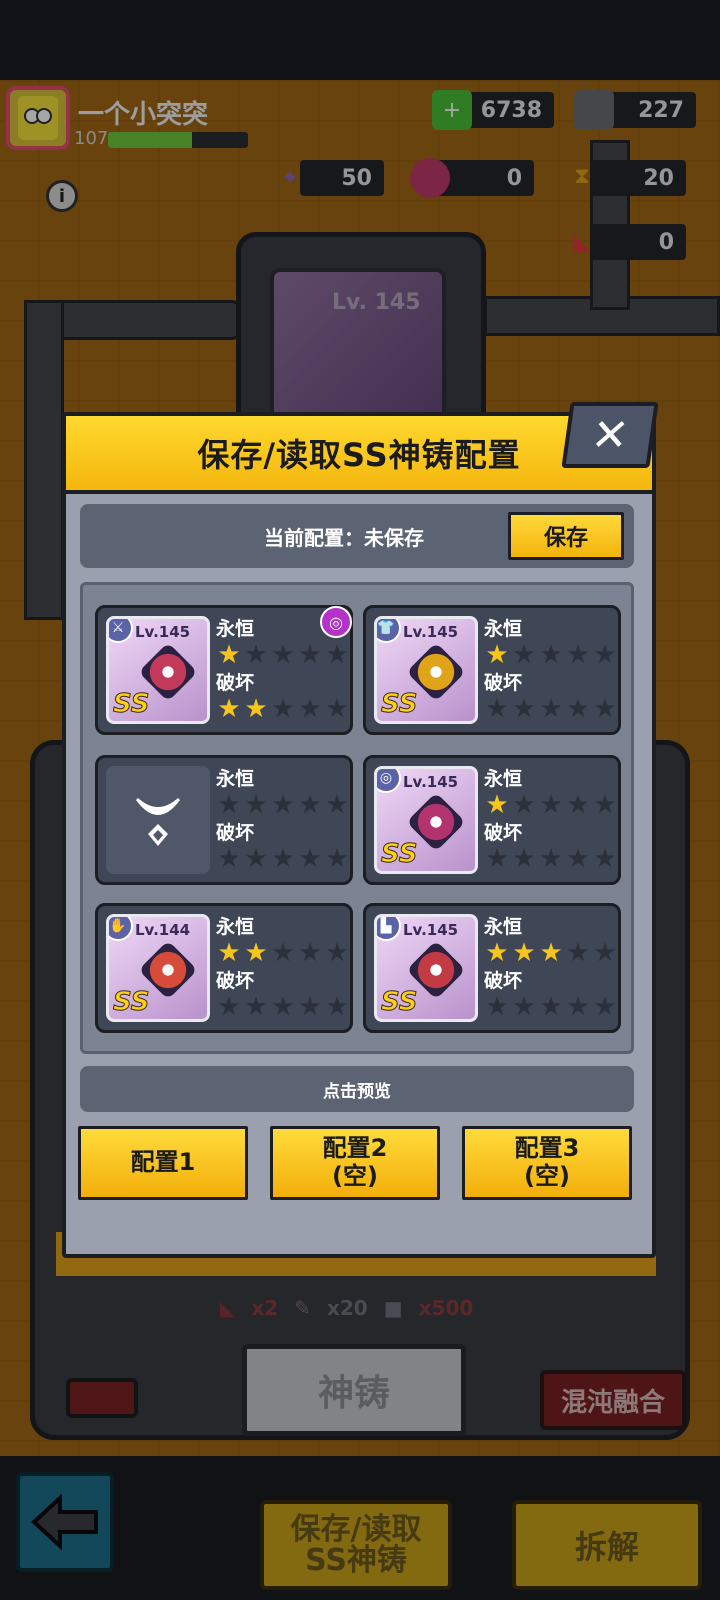  What do you see at coordinates (121, 929) in the screenshot?
I see `glove-icon: ✋` at bounding box center [121, 929].